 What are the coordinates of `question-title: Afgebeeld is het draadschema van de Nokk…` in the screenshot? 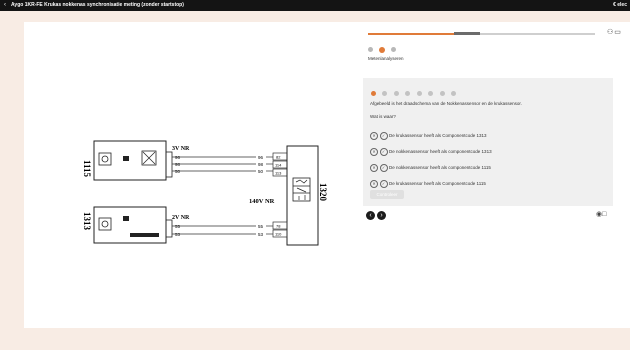 It's located at (446, 103).